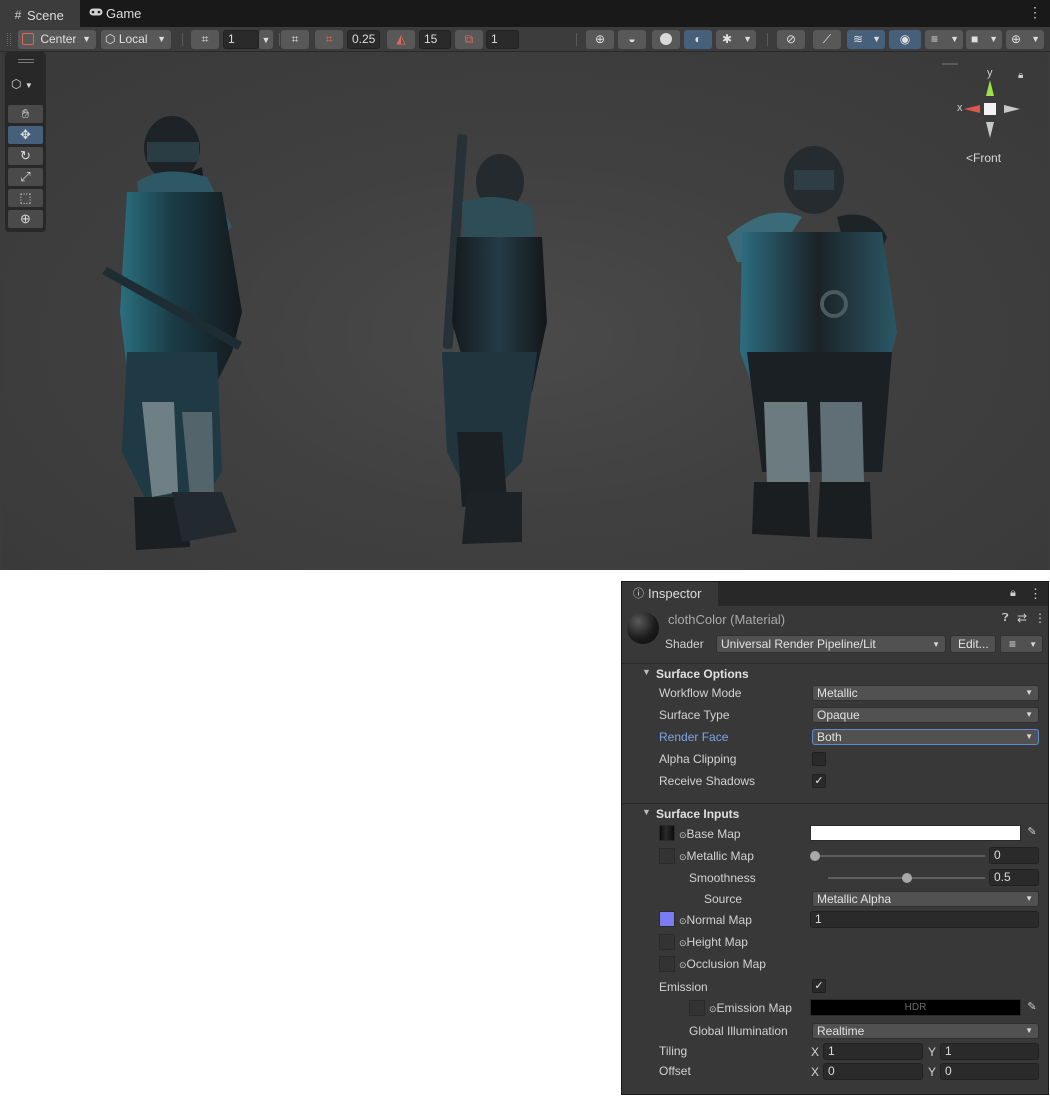 This screenshot has width=1050, height=1096. I want to click on emission-color-swatch: HDR, so click(915, 1007).